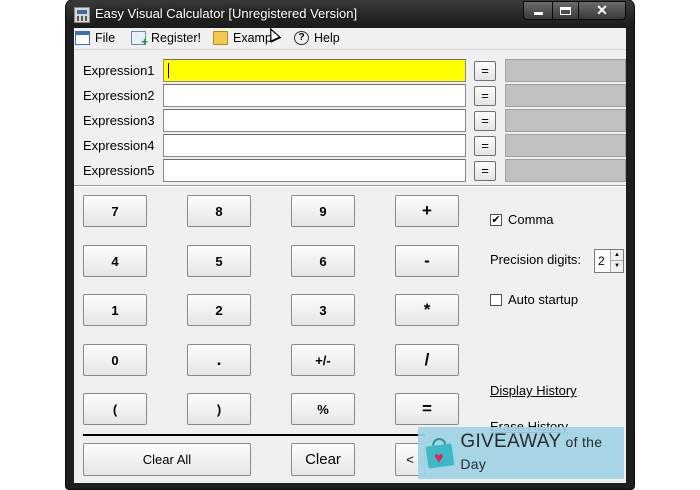 This screenshot has height=490, width=700. Describe the element at coordinates (496, 219) in the screenshot. I see `comma-checkbox: ✔` at that location.